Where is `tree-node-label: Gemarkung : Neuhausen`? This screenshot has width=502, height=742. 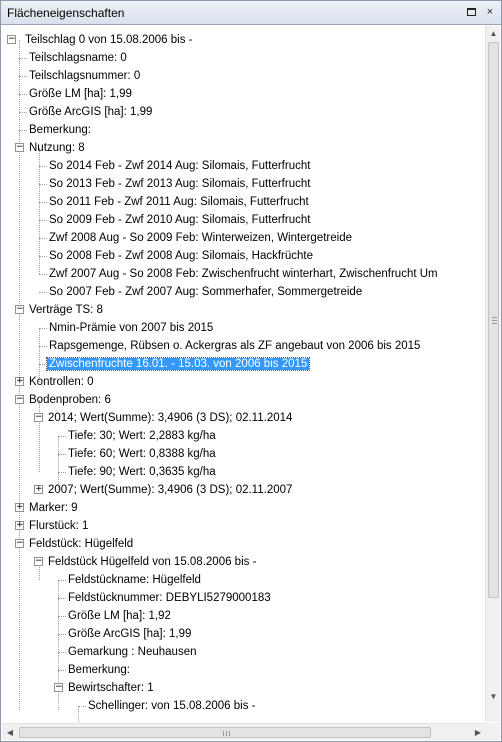
tree-node-label: Gemarkung : Neuhausen is located at coordinates (132, 652).